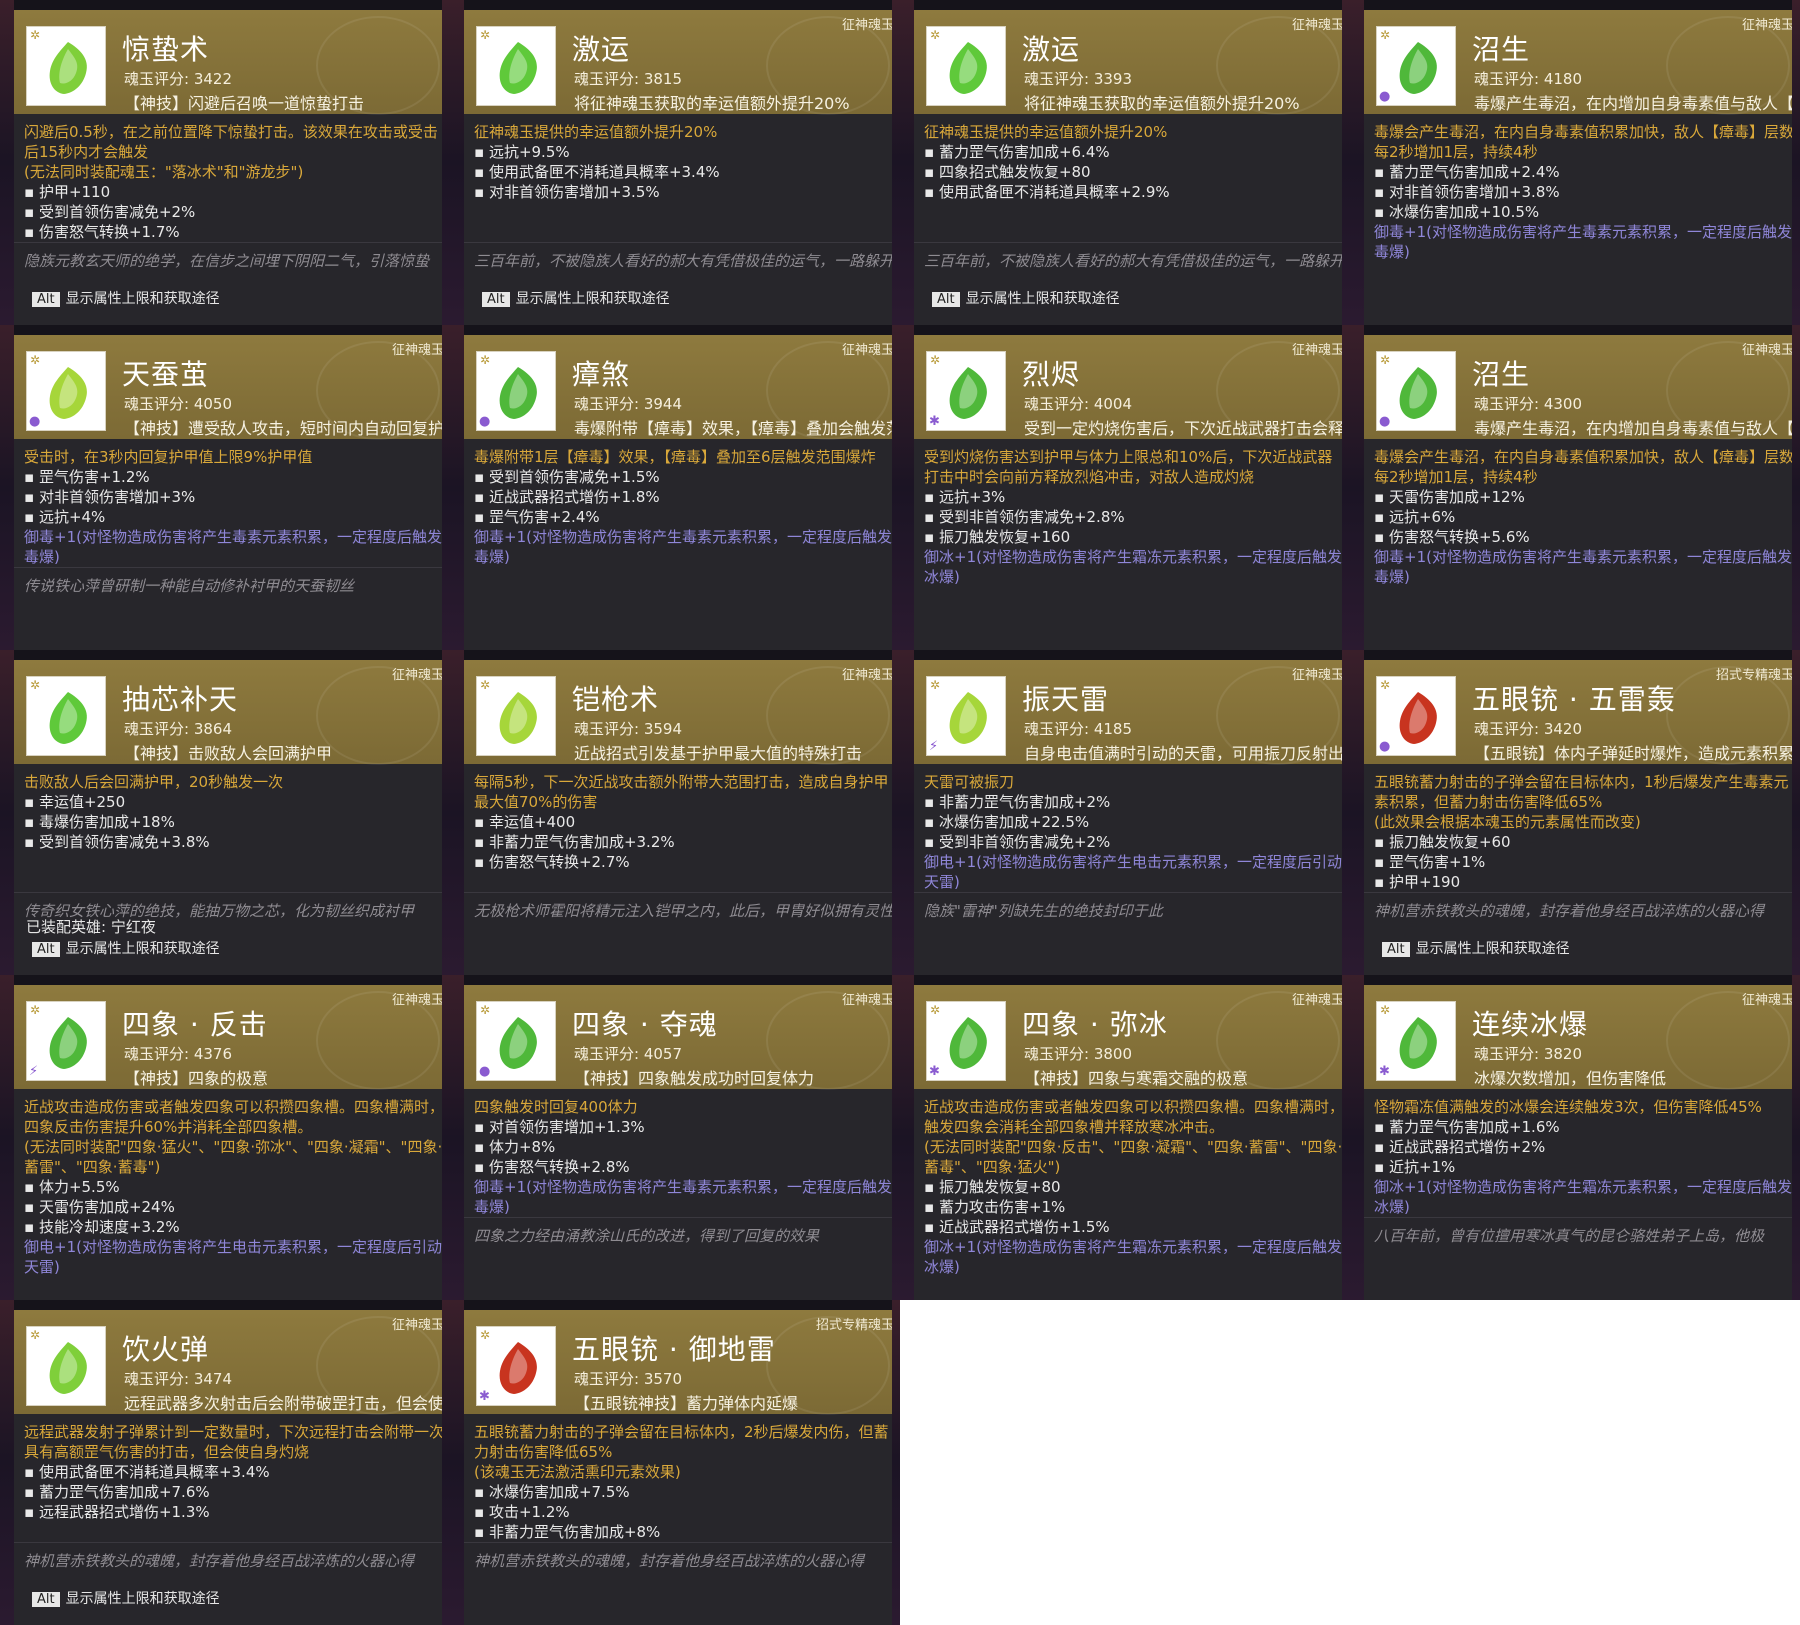 The height and width of the screenshot is (1625, 1800). What do you see at coordinates (1457, 212) in the screenshot?
I see `stat-line: ▪ 冰爆伤害加成+10.5%` at bounding box center [1457, 212].